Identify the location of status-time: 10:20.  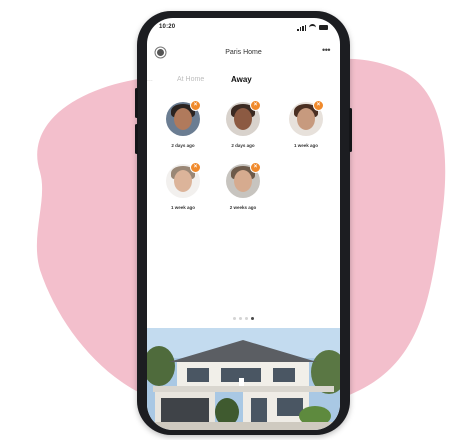
(167, 27).